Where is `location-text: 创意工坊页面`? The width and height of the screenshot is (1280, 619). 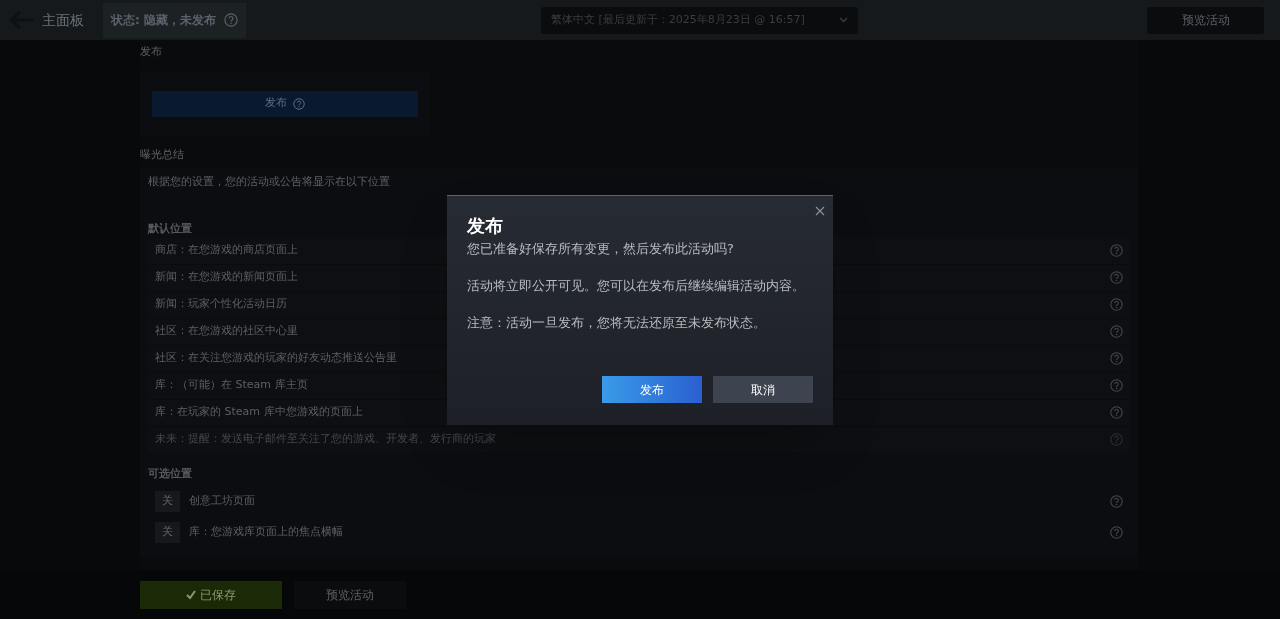 location-text: 创意工坊页面 is located at coordinates (222, 501).